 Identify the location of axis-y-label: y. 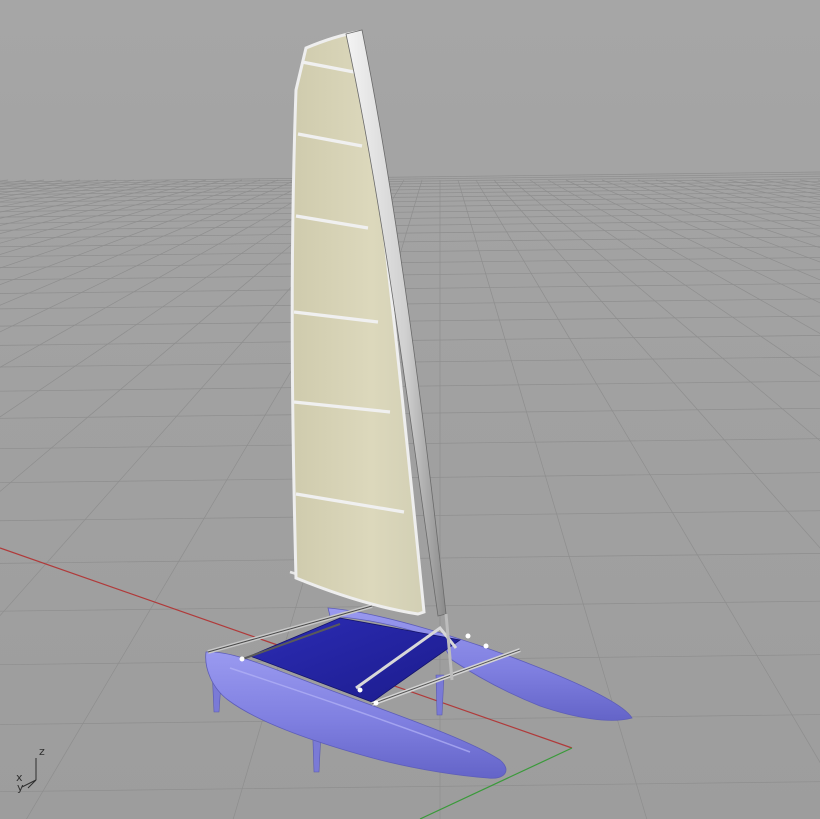
(20, 787).